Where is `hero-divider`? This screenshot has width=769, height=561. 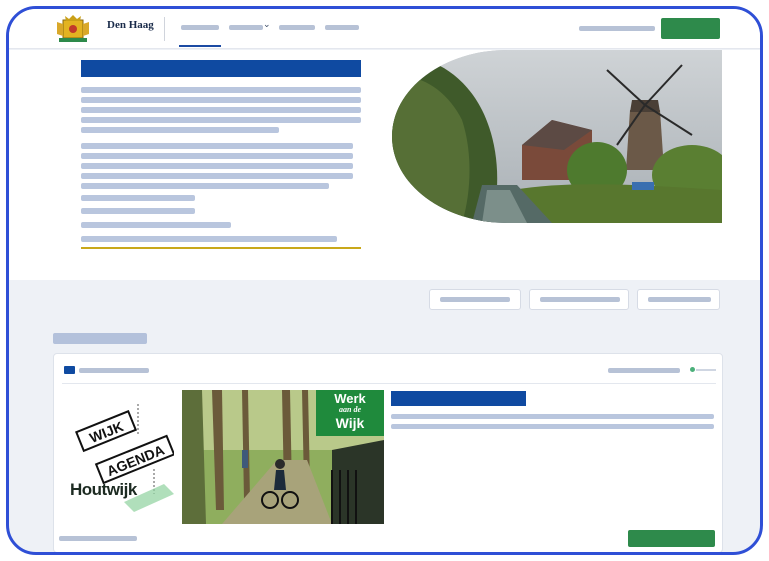 hero-divider is located at coordinates (221, 248).